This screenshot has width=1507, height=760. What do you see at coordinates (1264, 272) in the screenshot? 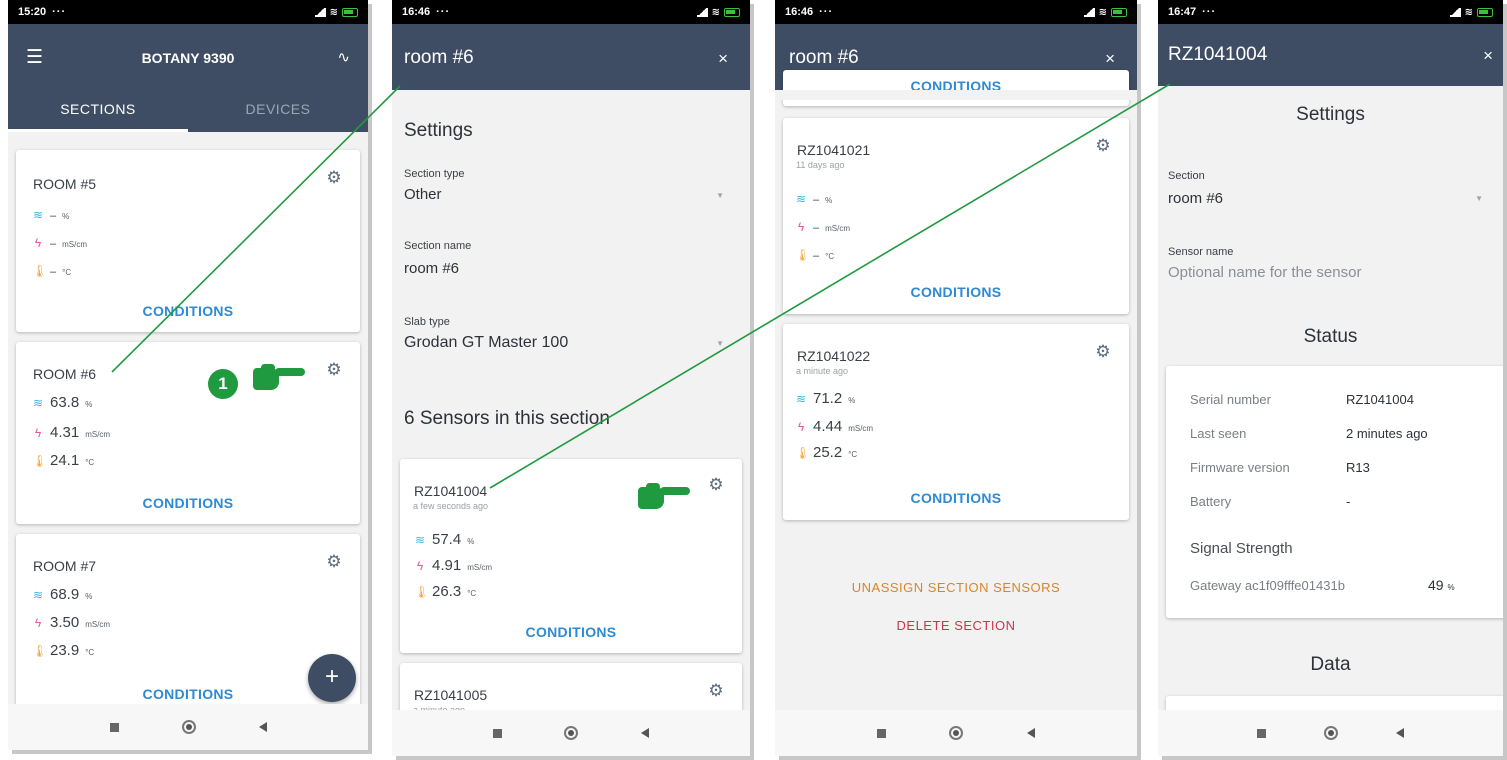
I see `sensor-name-input: Optional name for the sensor` at bounding box center [1264, 272].